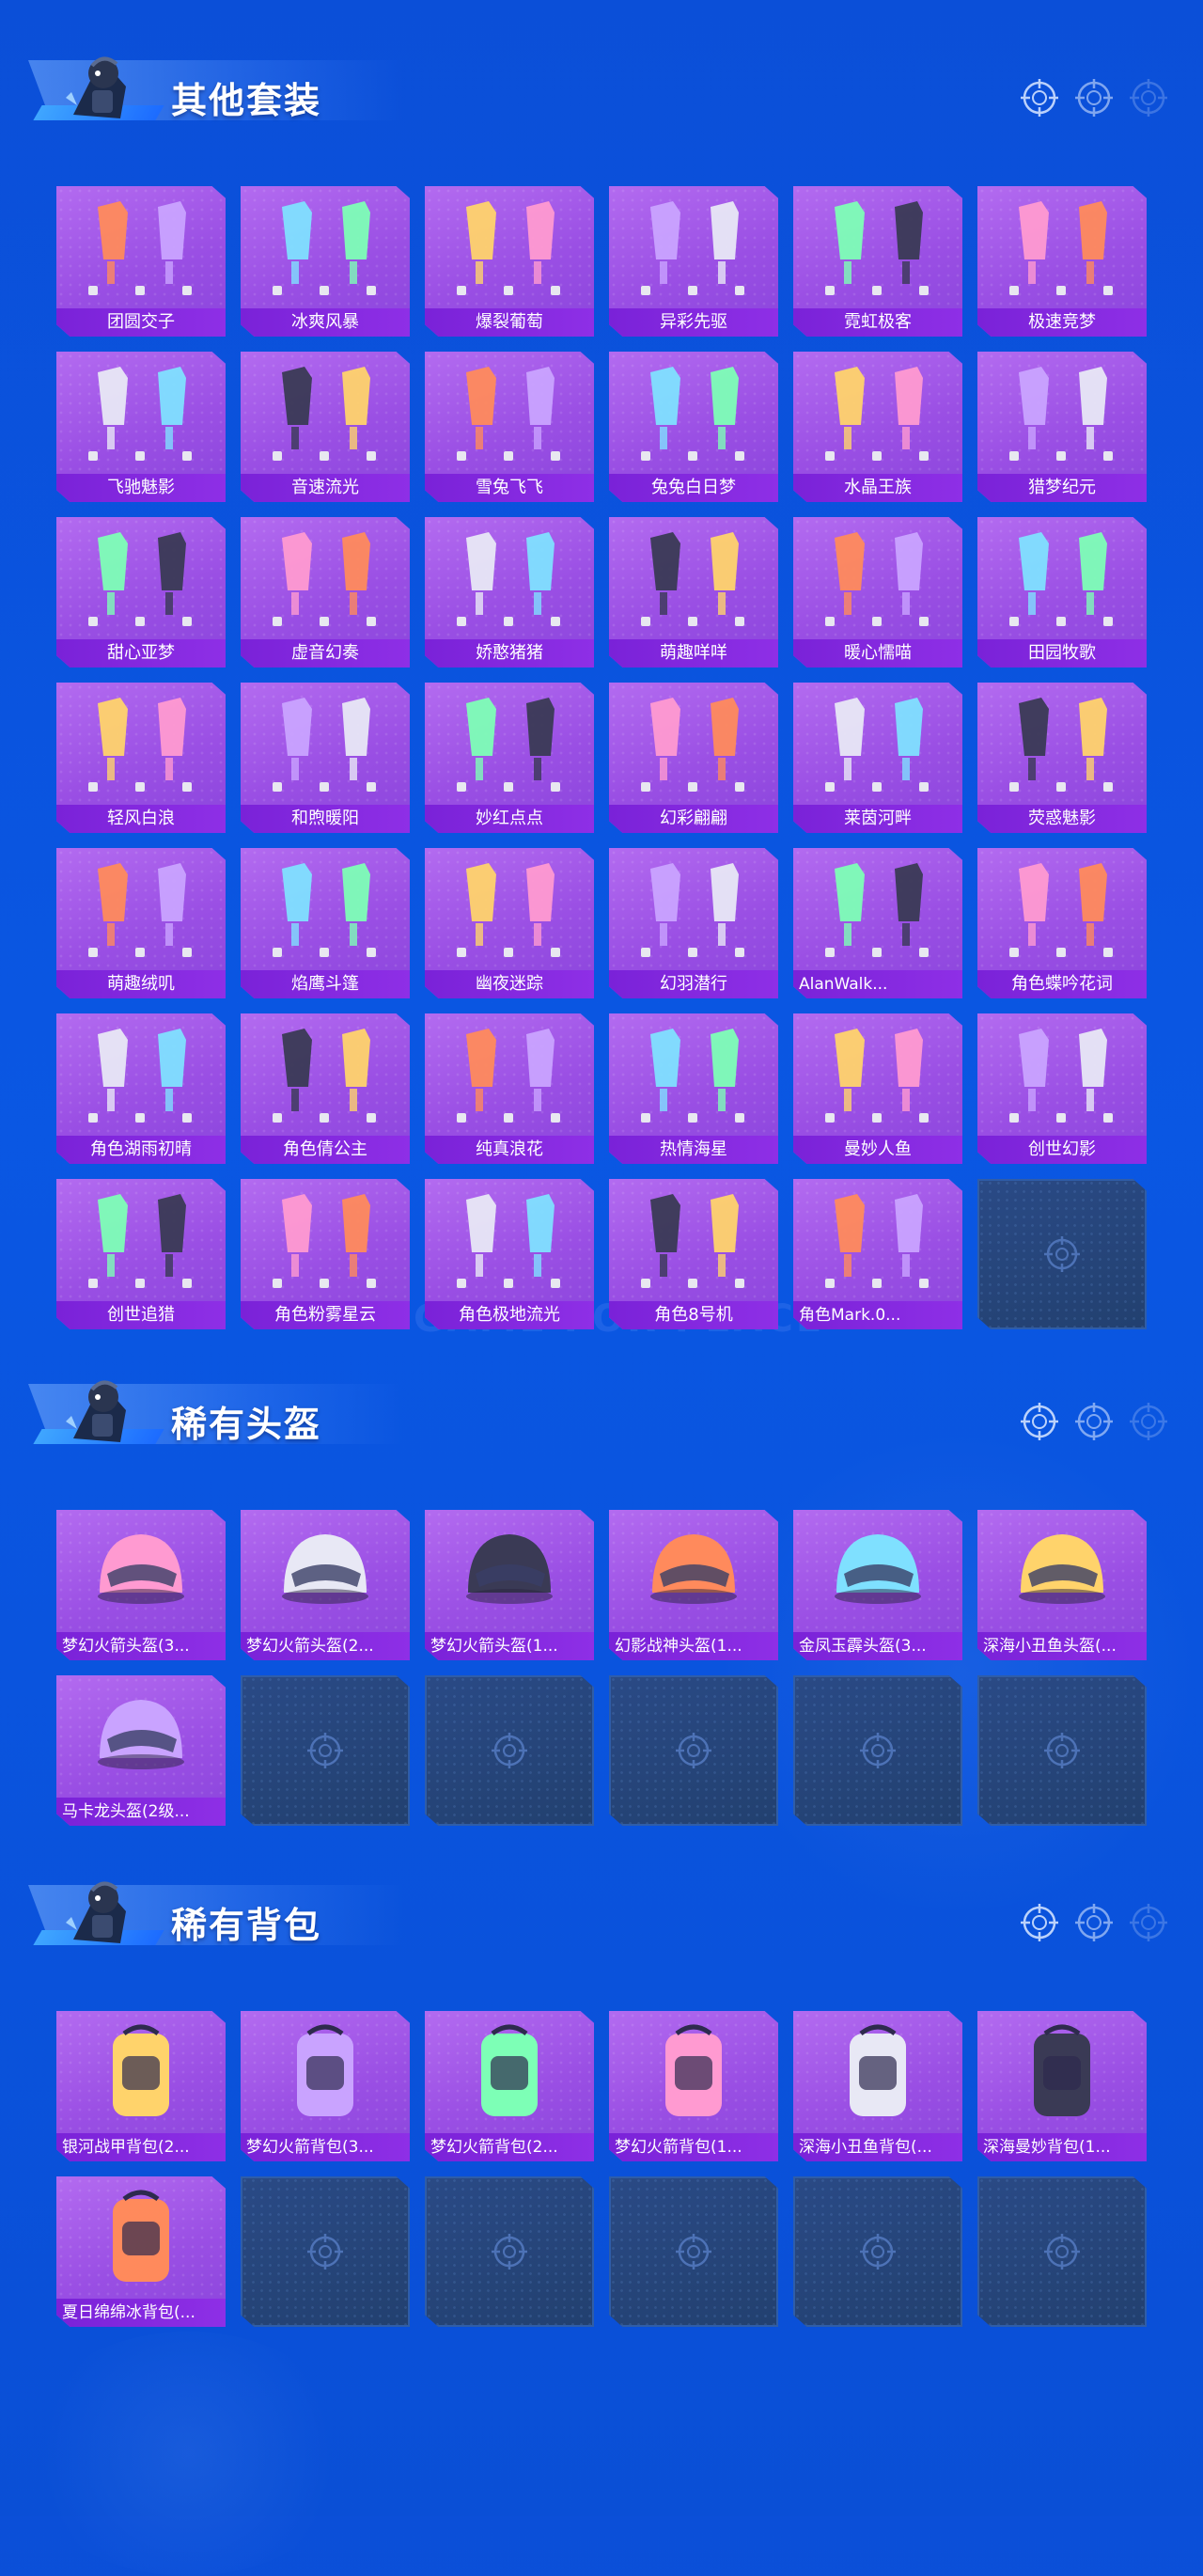 The image size is (1203, 2576). What do you see at coordinates (1062, 758) in the screenshot?
I see `item-card: 荧惑魅影` at bounding box center [1062, 758].